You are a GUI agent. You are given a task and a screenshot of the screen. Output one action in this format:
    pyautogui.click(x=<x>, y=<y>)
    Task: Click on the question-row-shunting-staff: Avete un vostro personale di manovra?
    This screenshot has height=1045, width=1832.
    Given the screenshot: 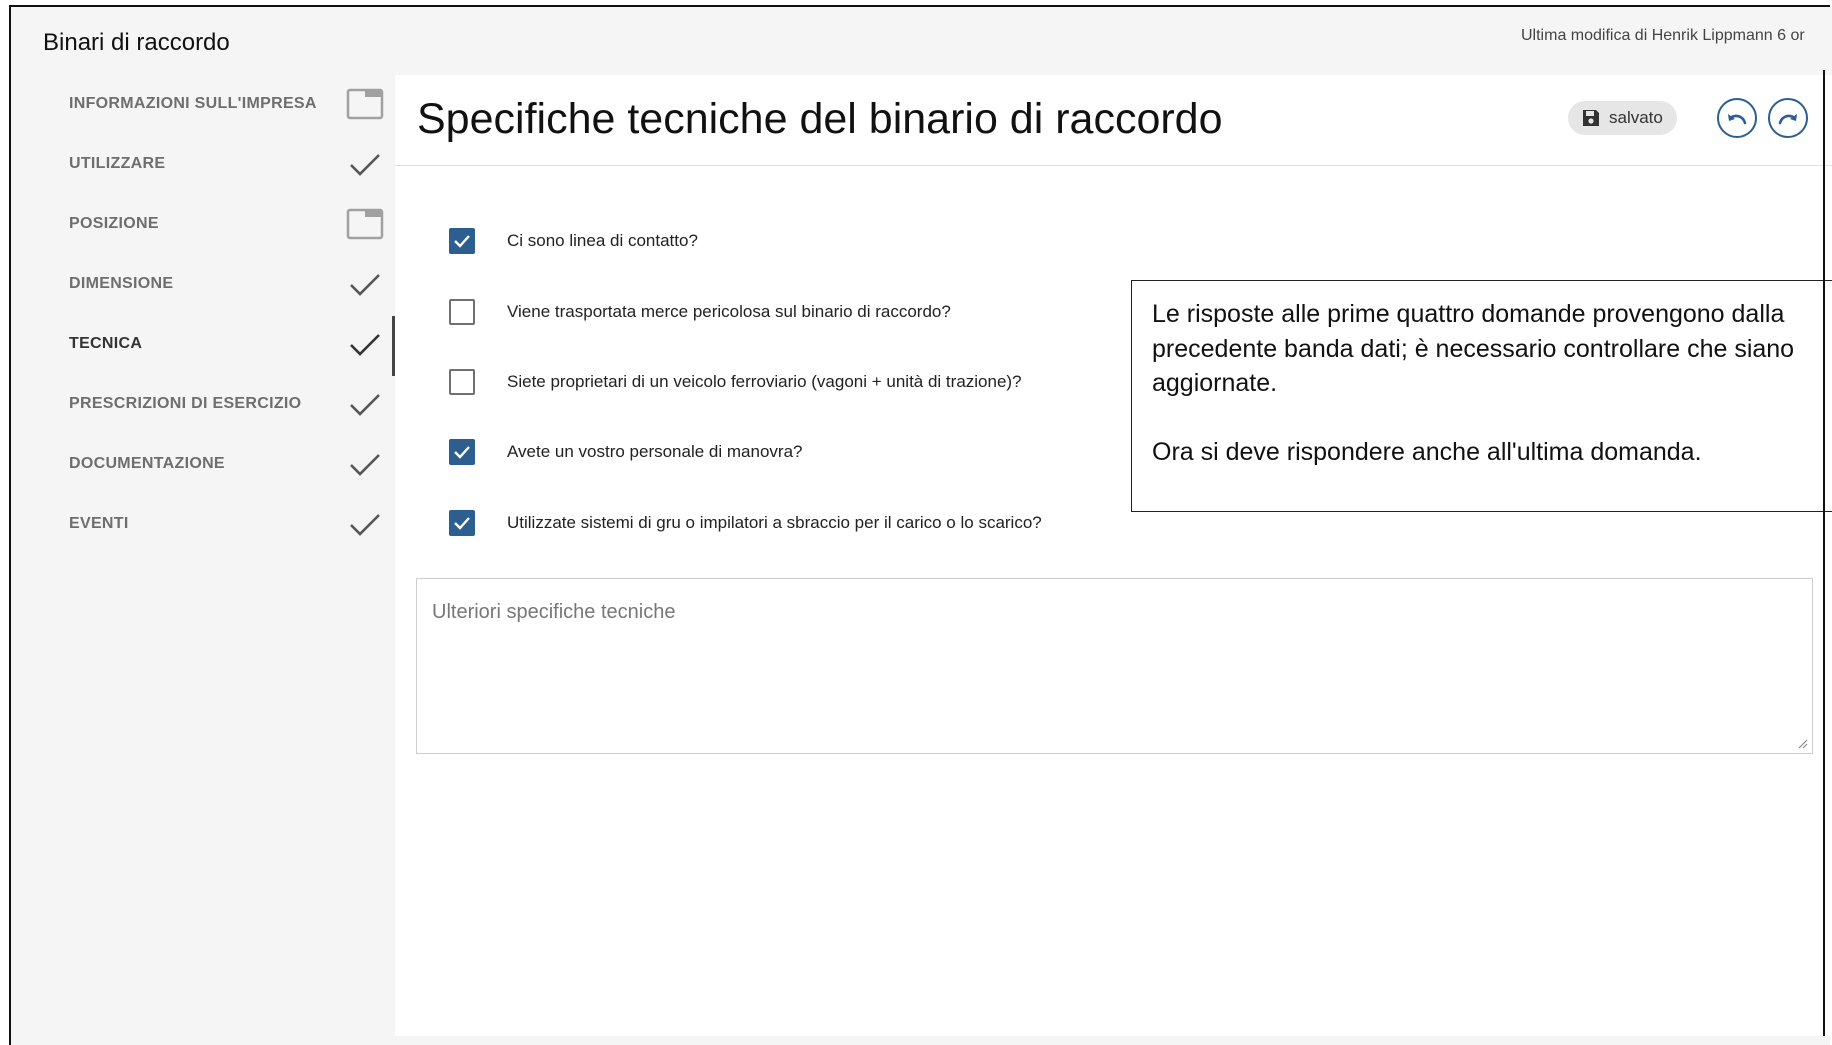 What is the action you would take?
    pyautogui.click(x=625, y=452)
    